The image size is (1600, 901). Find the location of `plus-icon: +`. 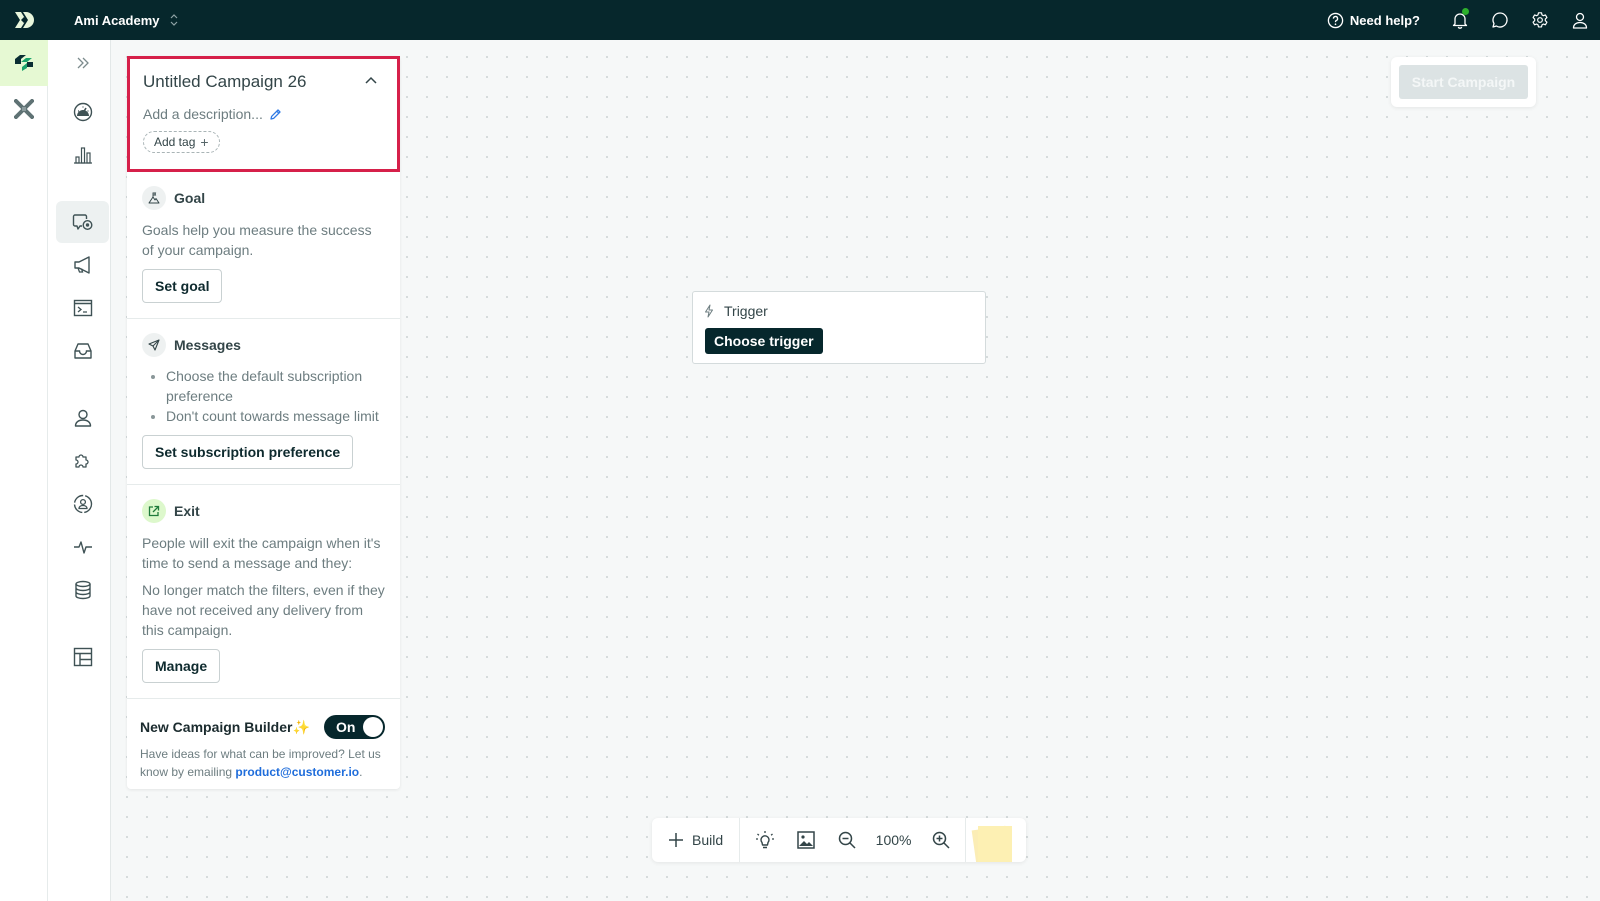

plus-icon: + is located at coordinates (204, 142).